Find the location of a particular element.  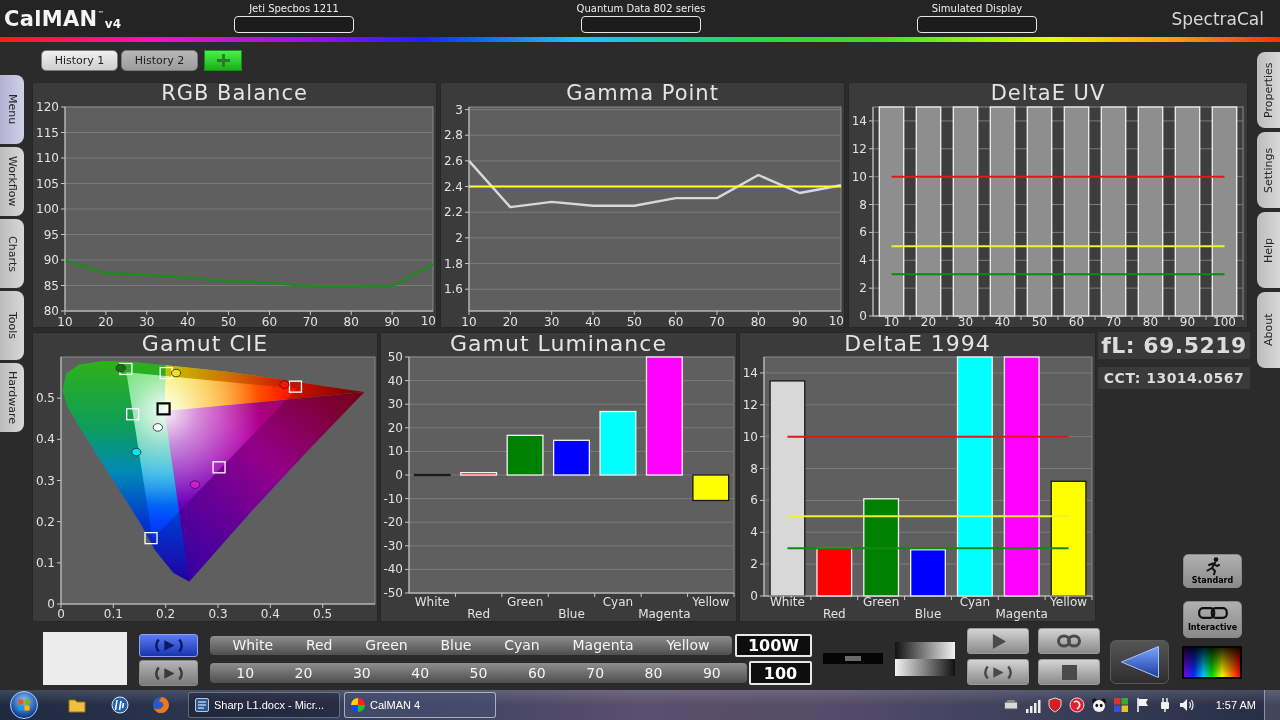

show-desktop-button is located at coordinates (1272, 705).